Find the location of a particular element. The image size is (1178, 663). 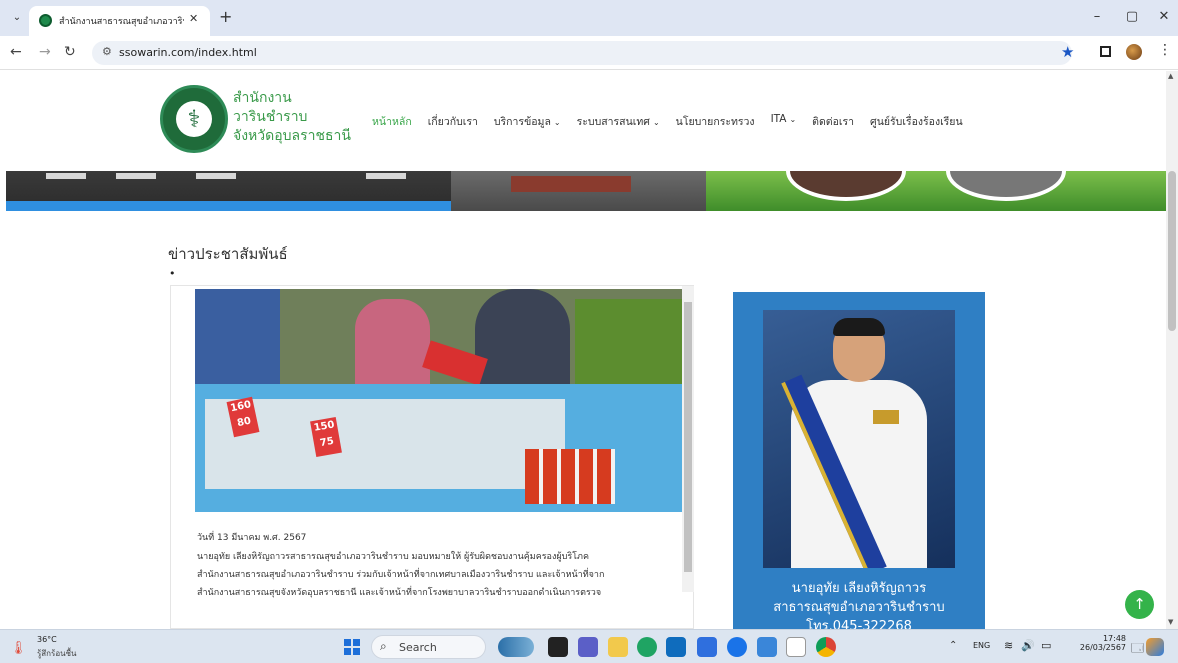

news-scroll-thumb is located at coordinates (688, 437).